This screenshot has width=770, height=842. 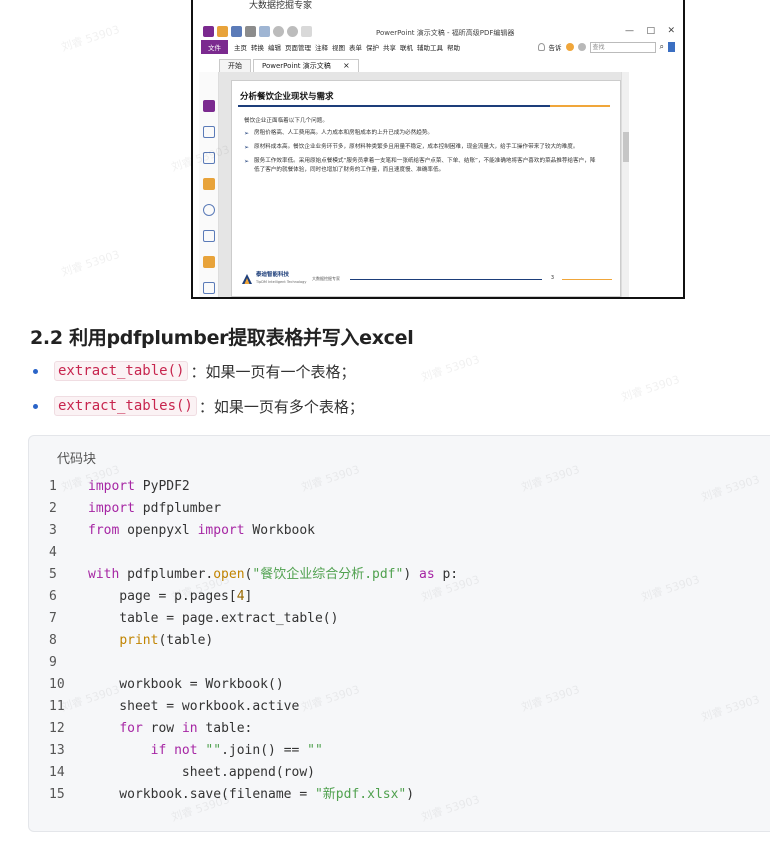 I want to click on menu-pages: 页面管理, so click(x=298, y=47).